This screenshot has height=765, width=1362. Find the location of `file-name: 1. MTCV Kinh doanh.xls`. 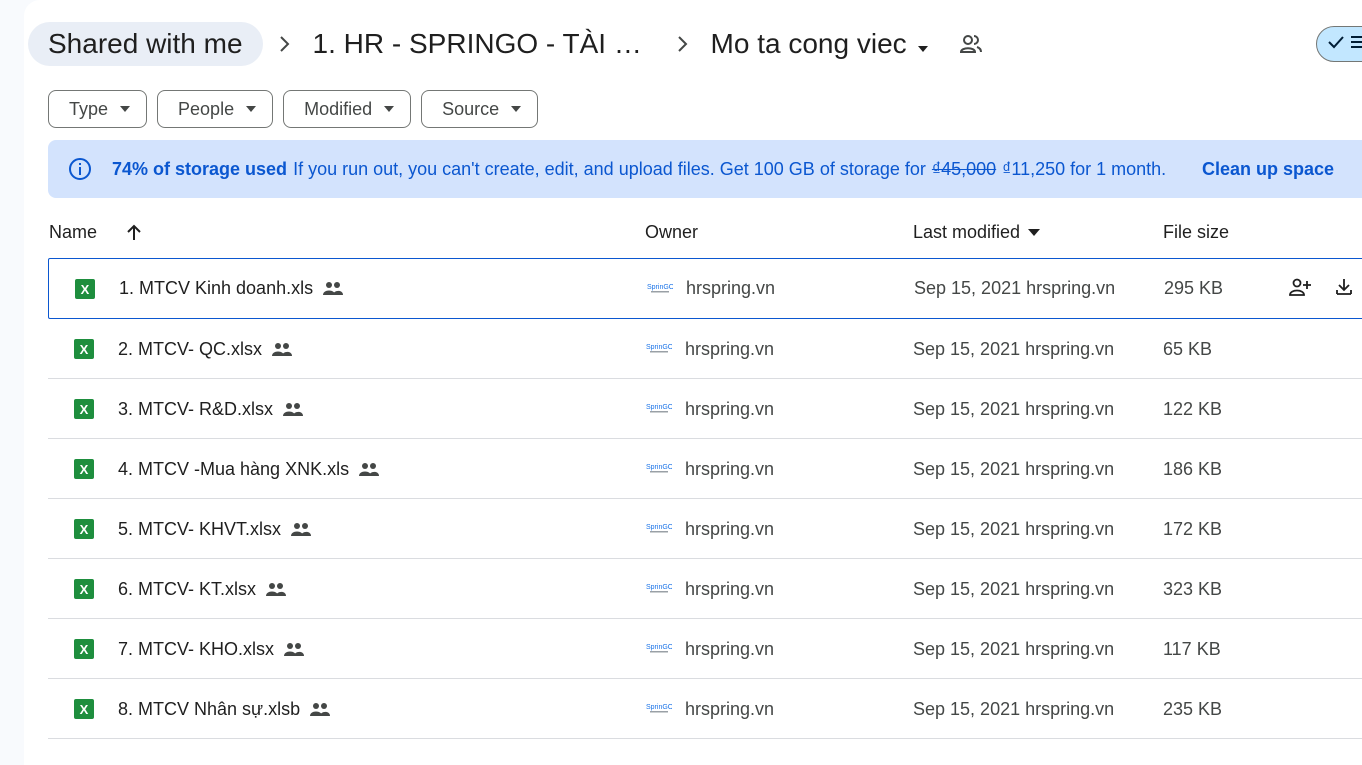

file-name: 1. MTCV Kinh doanh.xls is located at coordinates (216, 287).